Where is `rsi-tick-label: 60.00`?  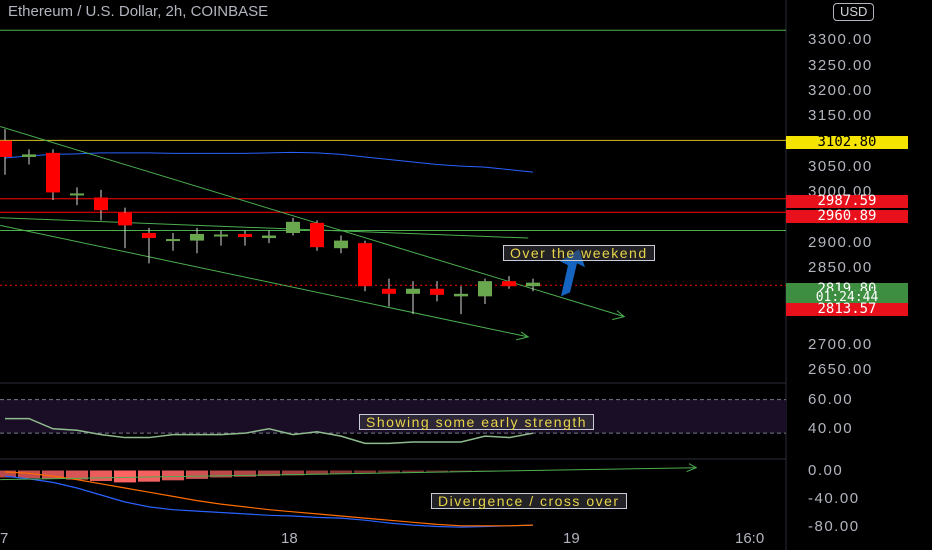 rsi-tick-label: 60.00 is located at coordinates (831, 399).